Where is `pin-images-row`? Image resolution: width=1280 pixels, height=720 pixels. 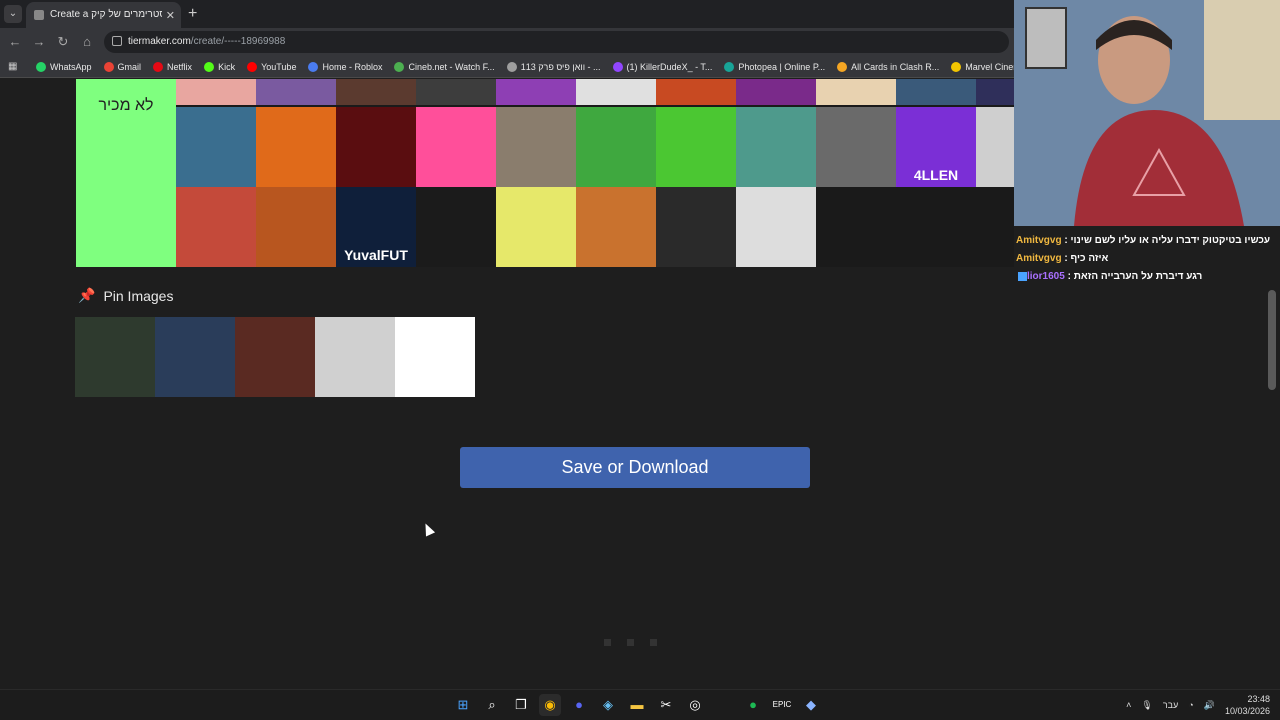
pin-images-row is located at coordinates (275, 357).